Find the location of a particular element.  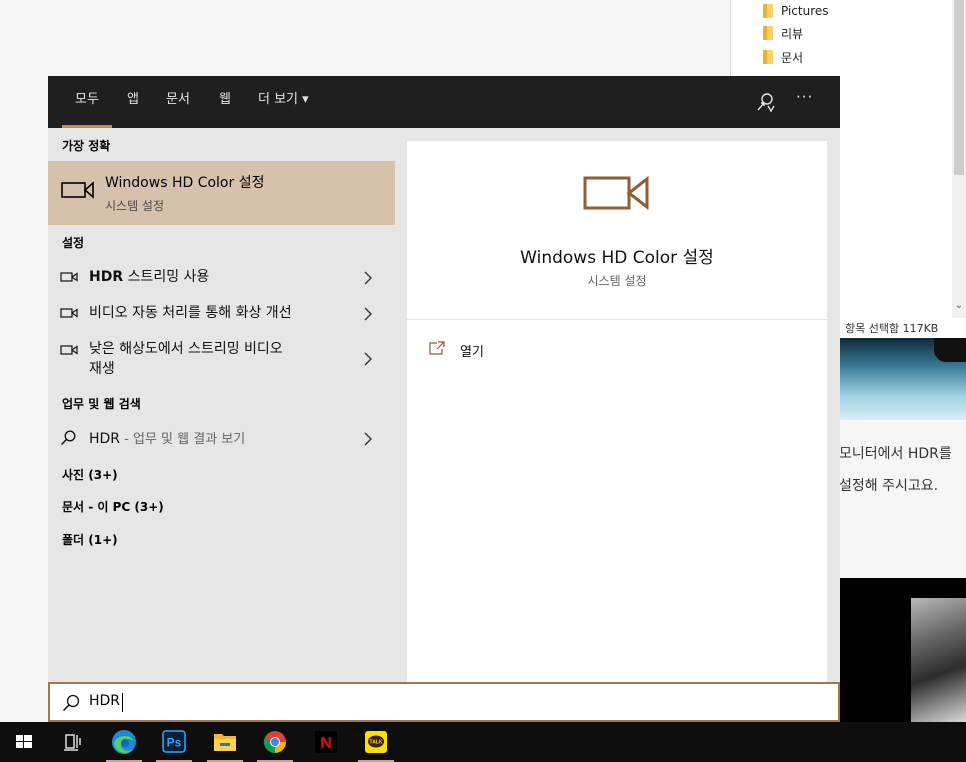

web-result-hdr: HDR - 업무 및 웹 결과 보기 is located at coordinates (221, 439).